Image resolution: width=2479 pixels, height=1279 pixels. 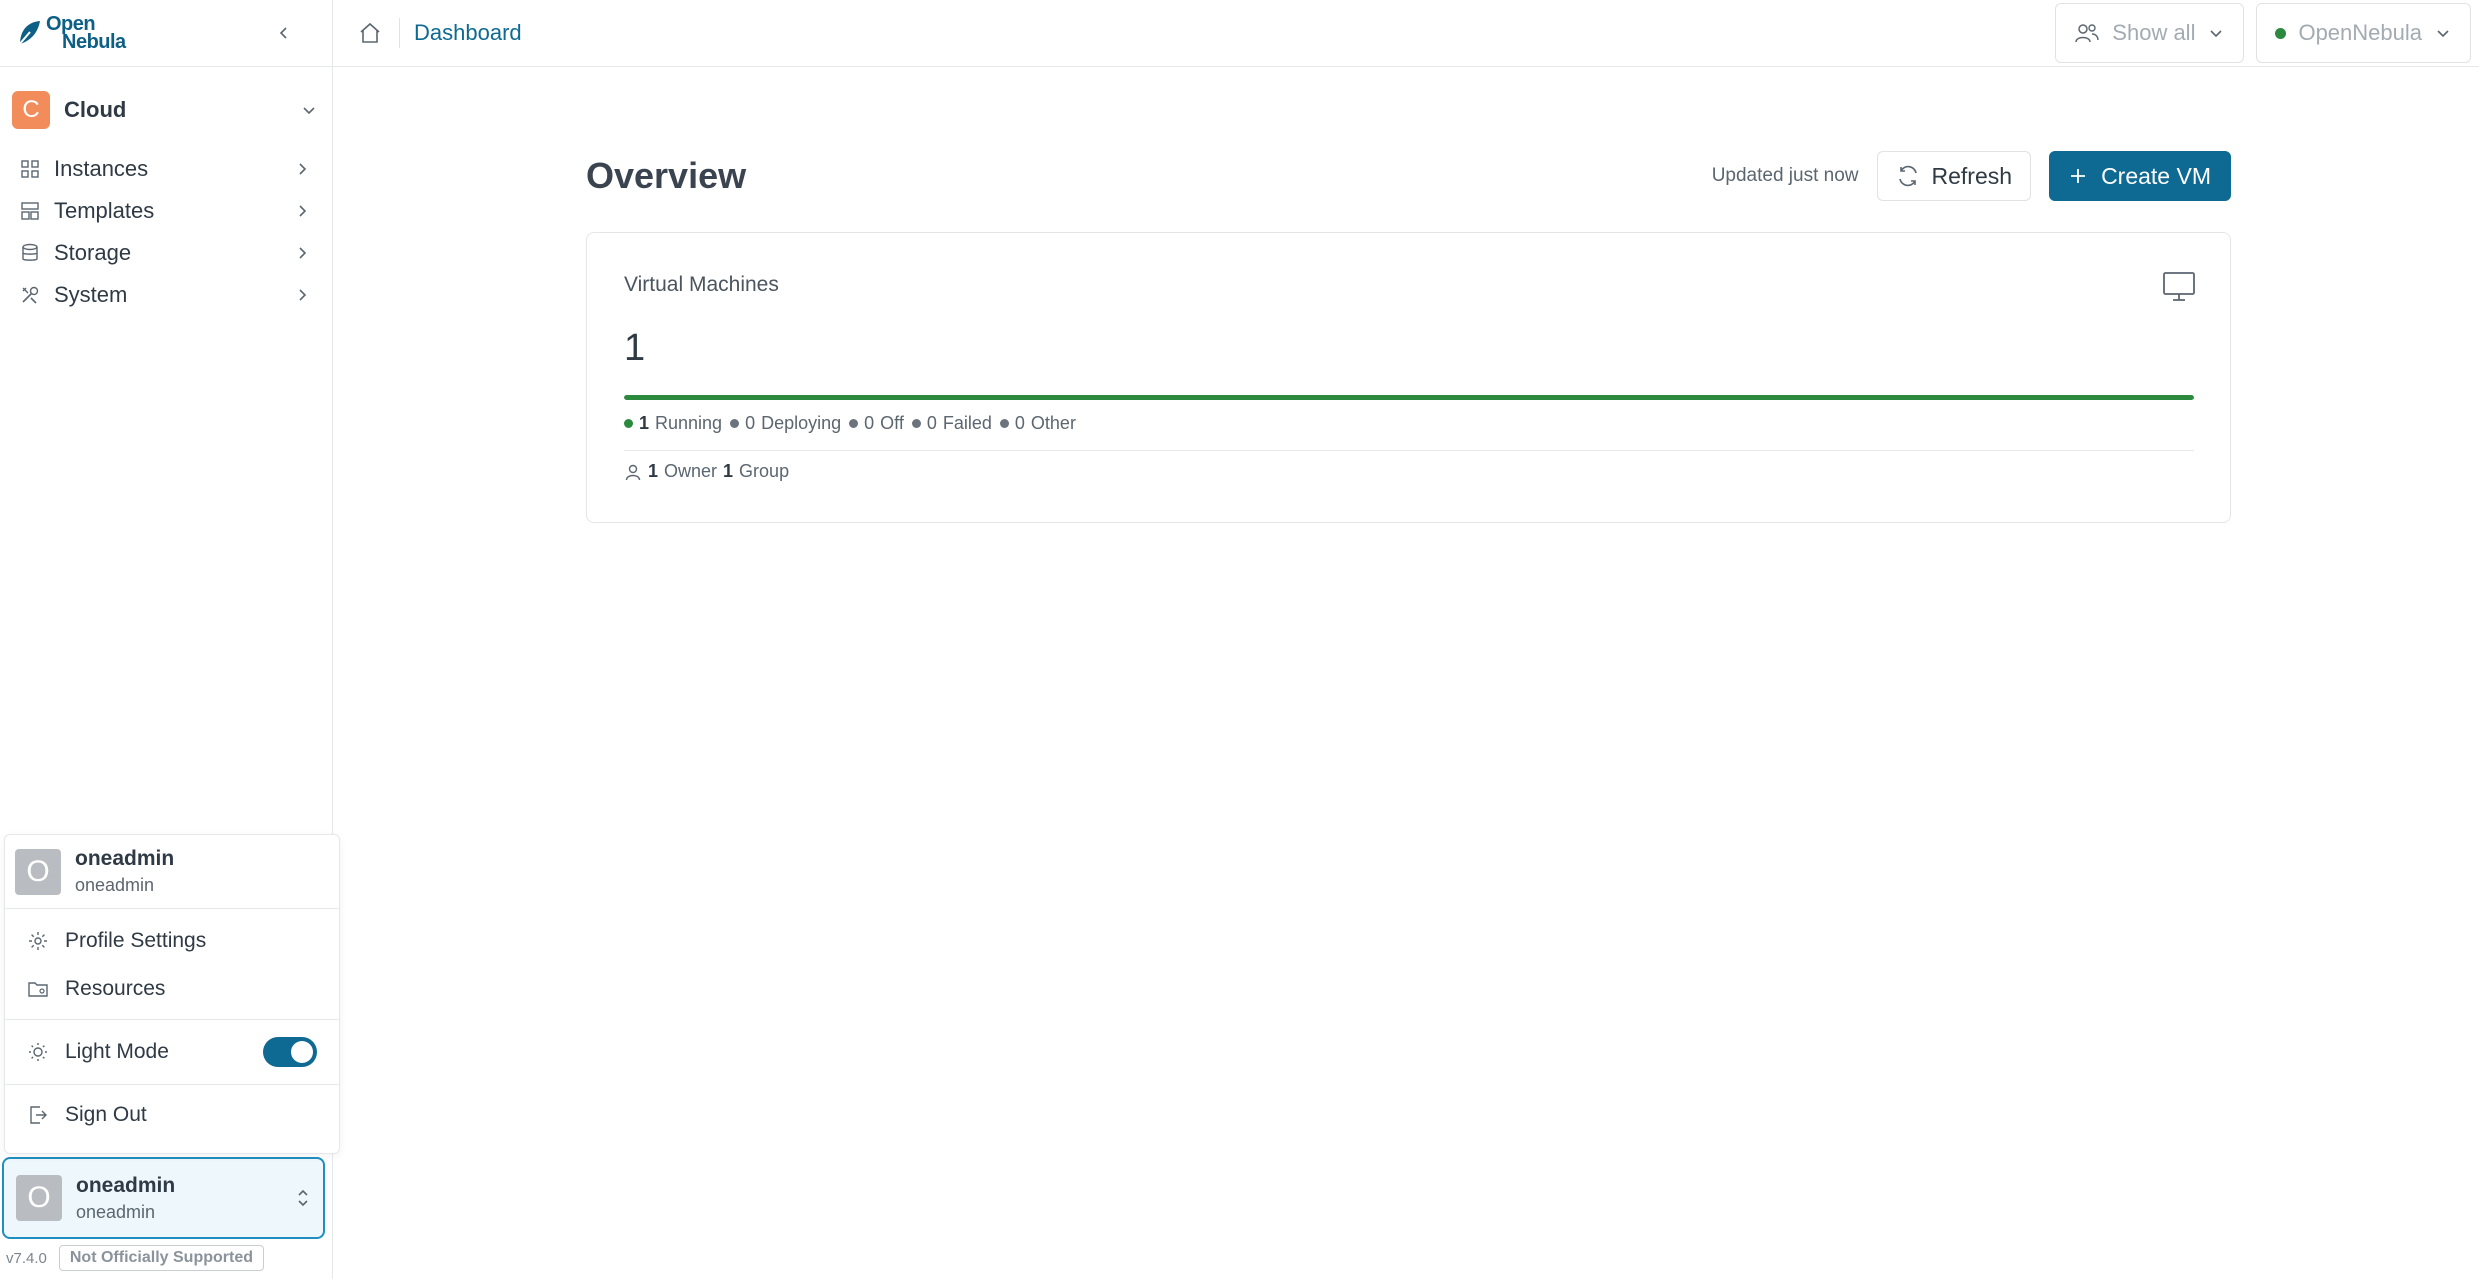 I want to click on state-label: Off, so click(x=892, y=423).